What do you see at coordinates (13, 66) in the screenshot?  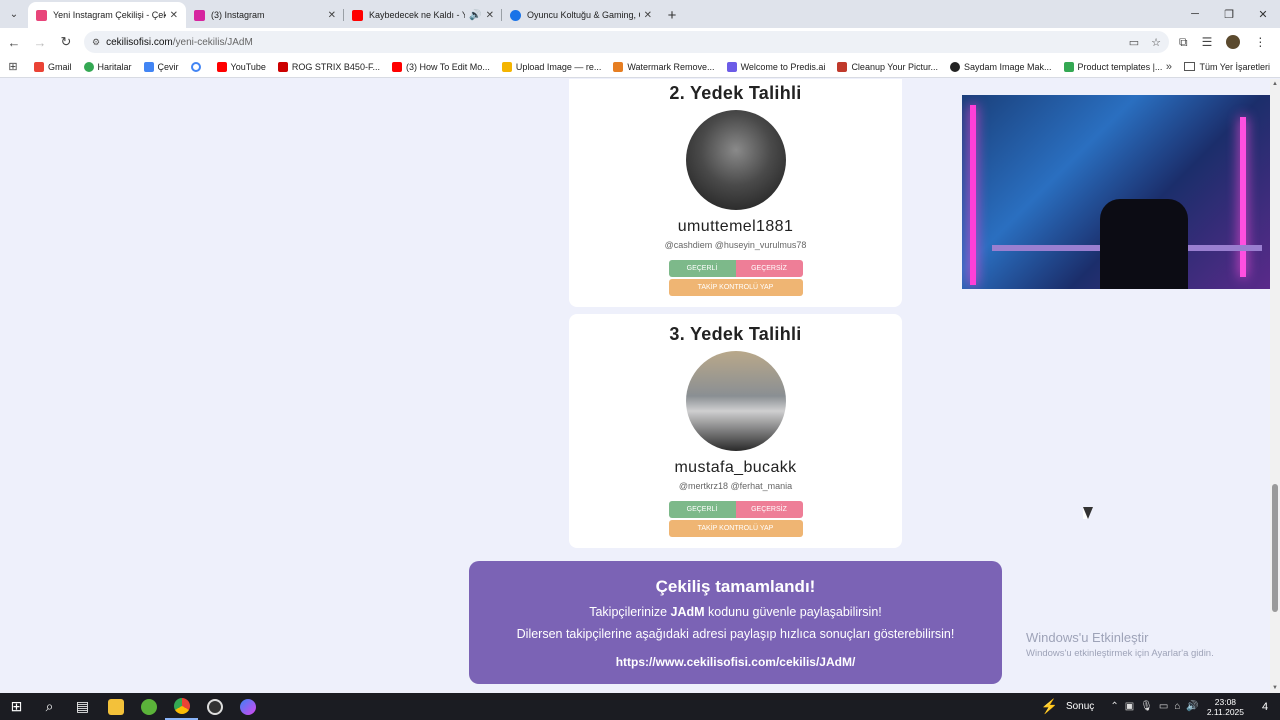 I see `apps-grid-icon: ⊞` at bounding box center [13, 66].